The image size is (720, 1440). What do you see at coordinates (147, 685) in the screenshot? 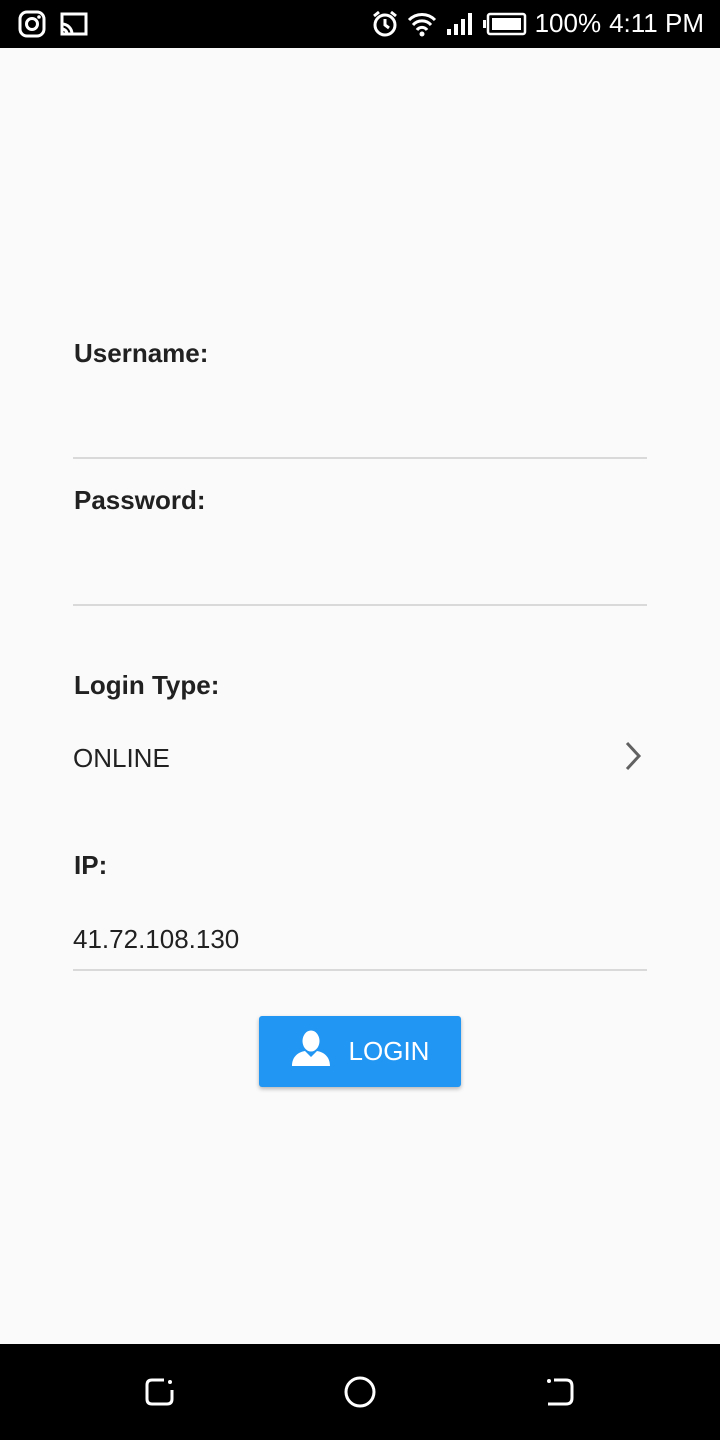
I see `login-type-label: Login Type:` at bounding box center [147, 685].